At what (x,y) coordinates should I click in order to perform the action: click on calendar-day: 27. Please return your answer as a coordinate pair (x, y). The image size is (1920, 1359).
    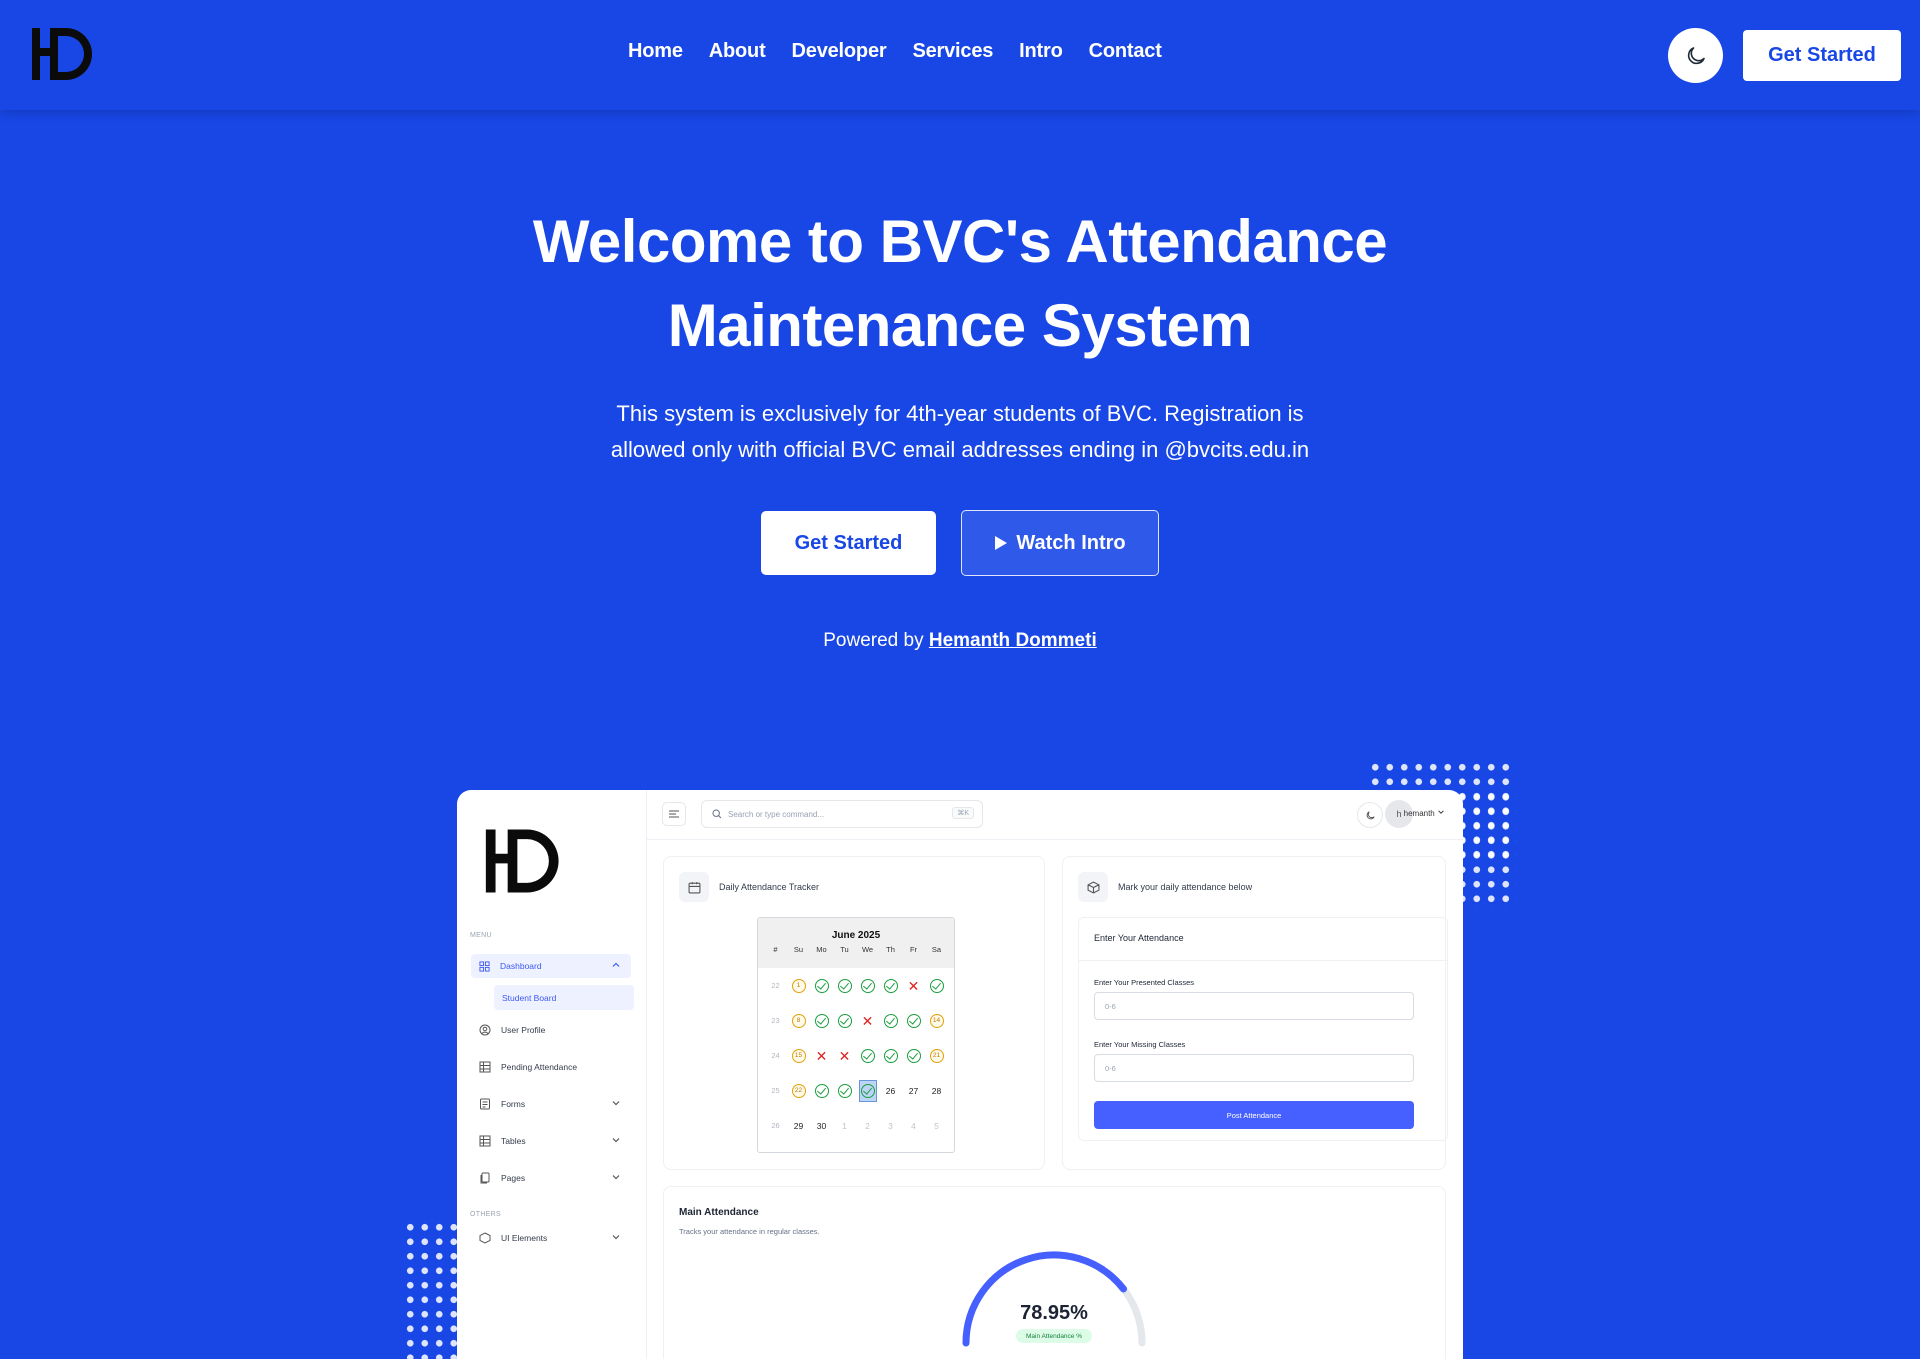
    Looking at the image, I should click on (913, 1090).